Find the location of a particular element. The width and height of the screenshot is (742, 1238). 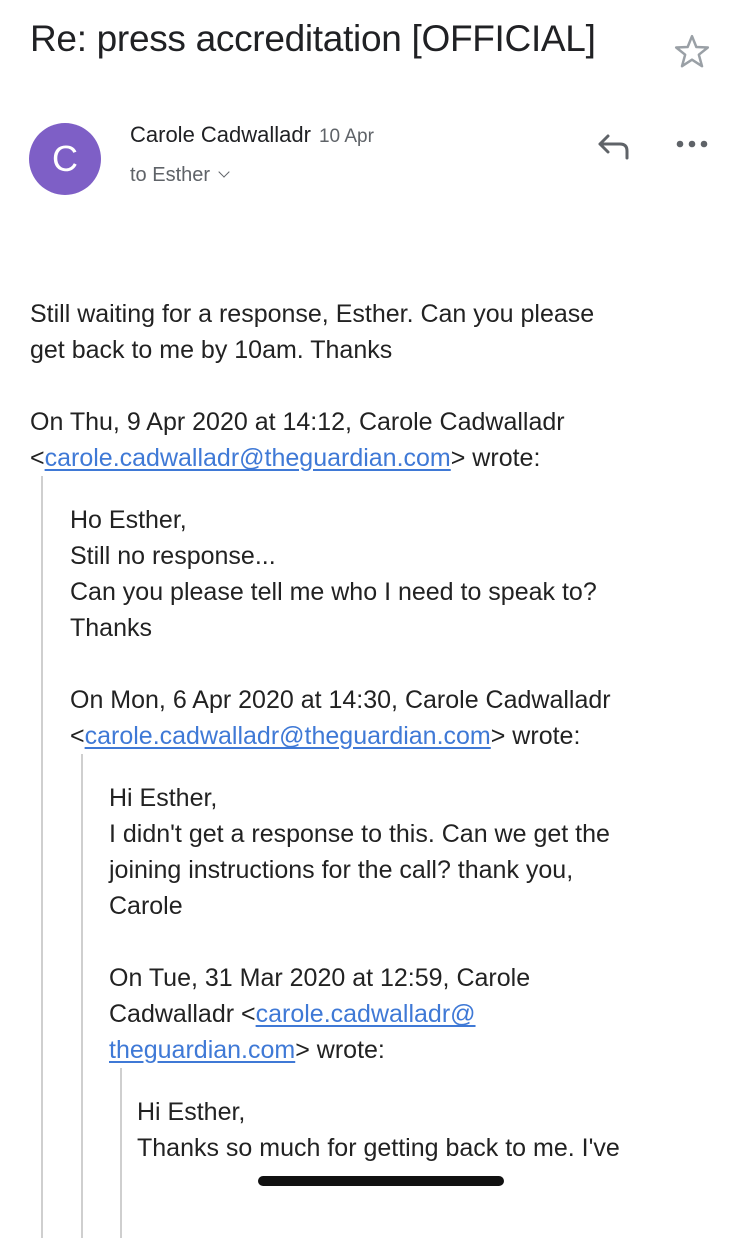

quote-line: Thanks is located at coordinates (111, 628).